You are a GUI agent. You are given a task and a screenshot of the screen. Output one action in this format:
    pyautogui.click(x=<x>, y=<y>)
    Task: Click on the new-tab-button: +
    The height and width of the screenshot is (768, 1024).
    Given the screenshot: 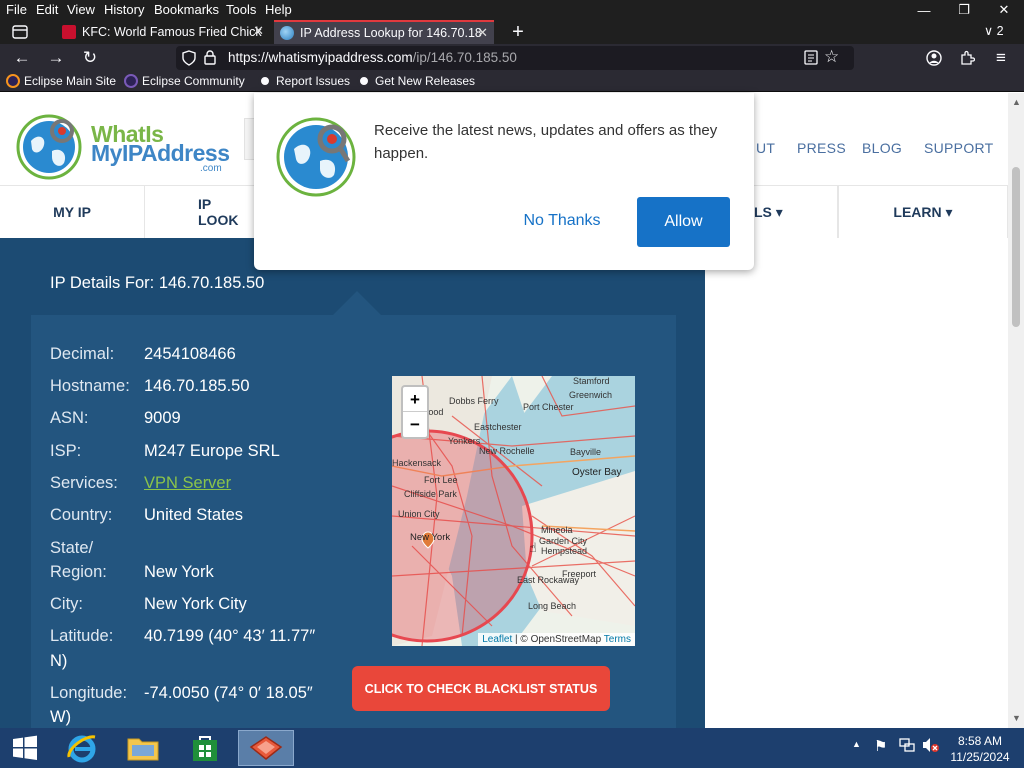 What is the action you would take?
    pyautogui.click(x=518, y=32)
    